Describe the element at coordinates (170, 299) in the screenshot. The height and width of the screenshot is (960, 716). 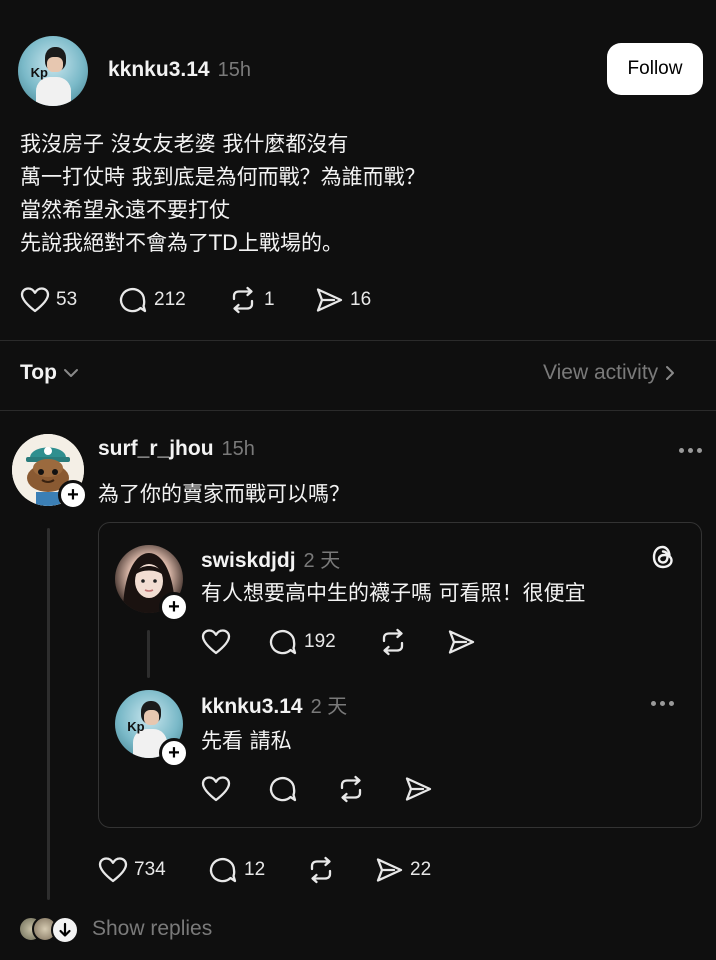
I see `comment-count: 212` at that location.